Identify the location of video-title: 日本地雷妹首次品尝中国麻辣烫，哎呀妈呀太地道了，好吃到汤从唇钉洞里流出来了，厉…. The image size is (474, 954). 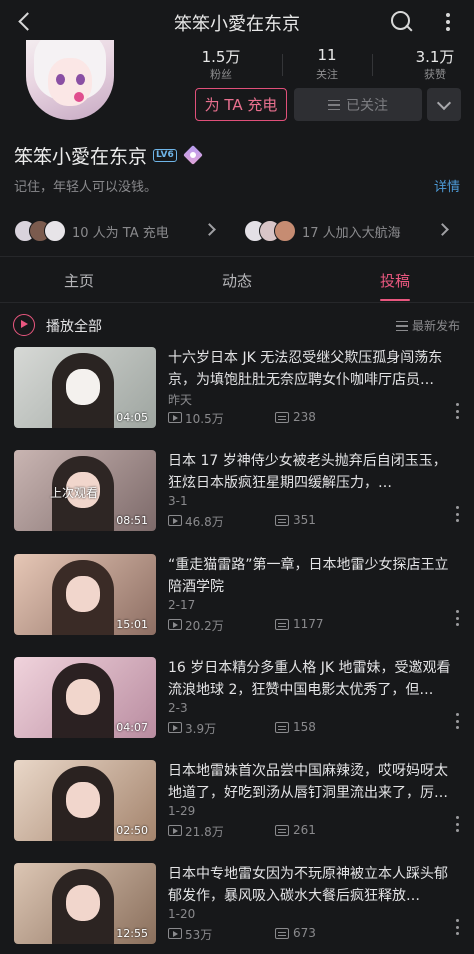
(314, 782).